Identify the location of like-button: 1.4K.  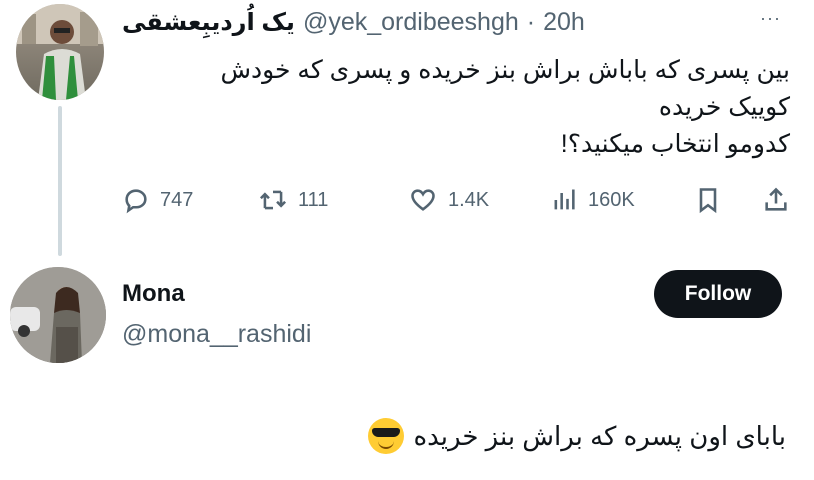
(448, 200).